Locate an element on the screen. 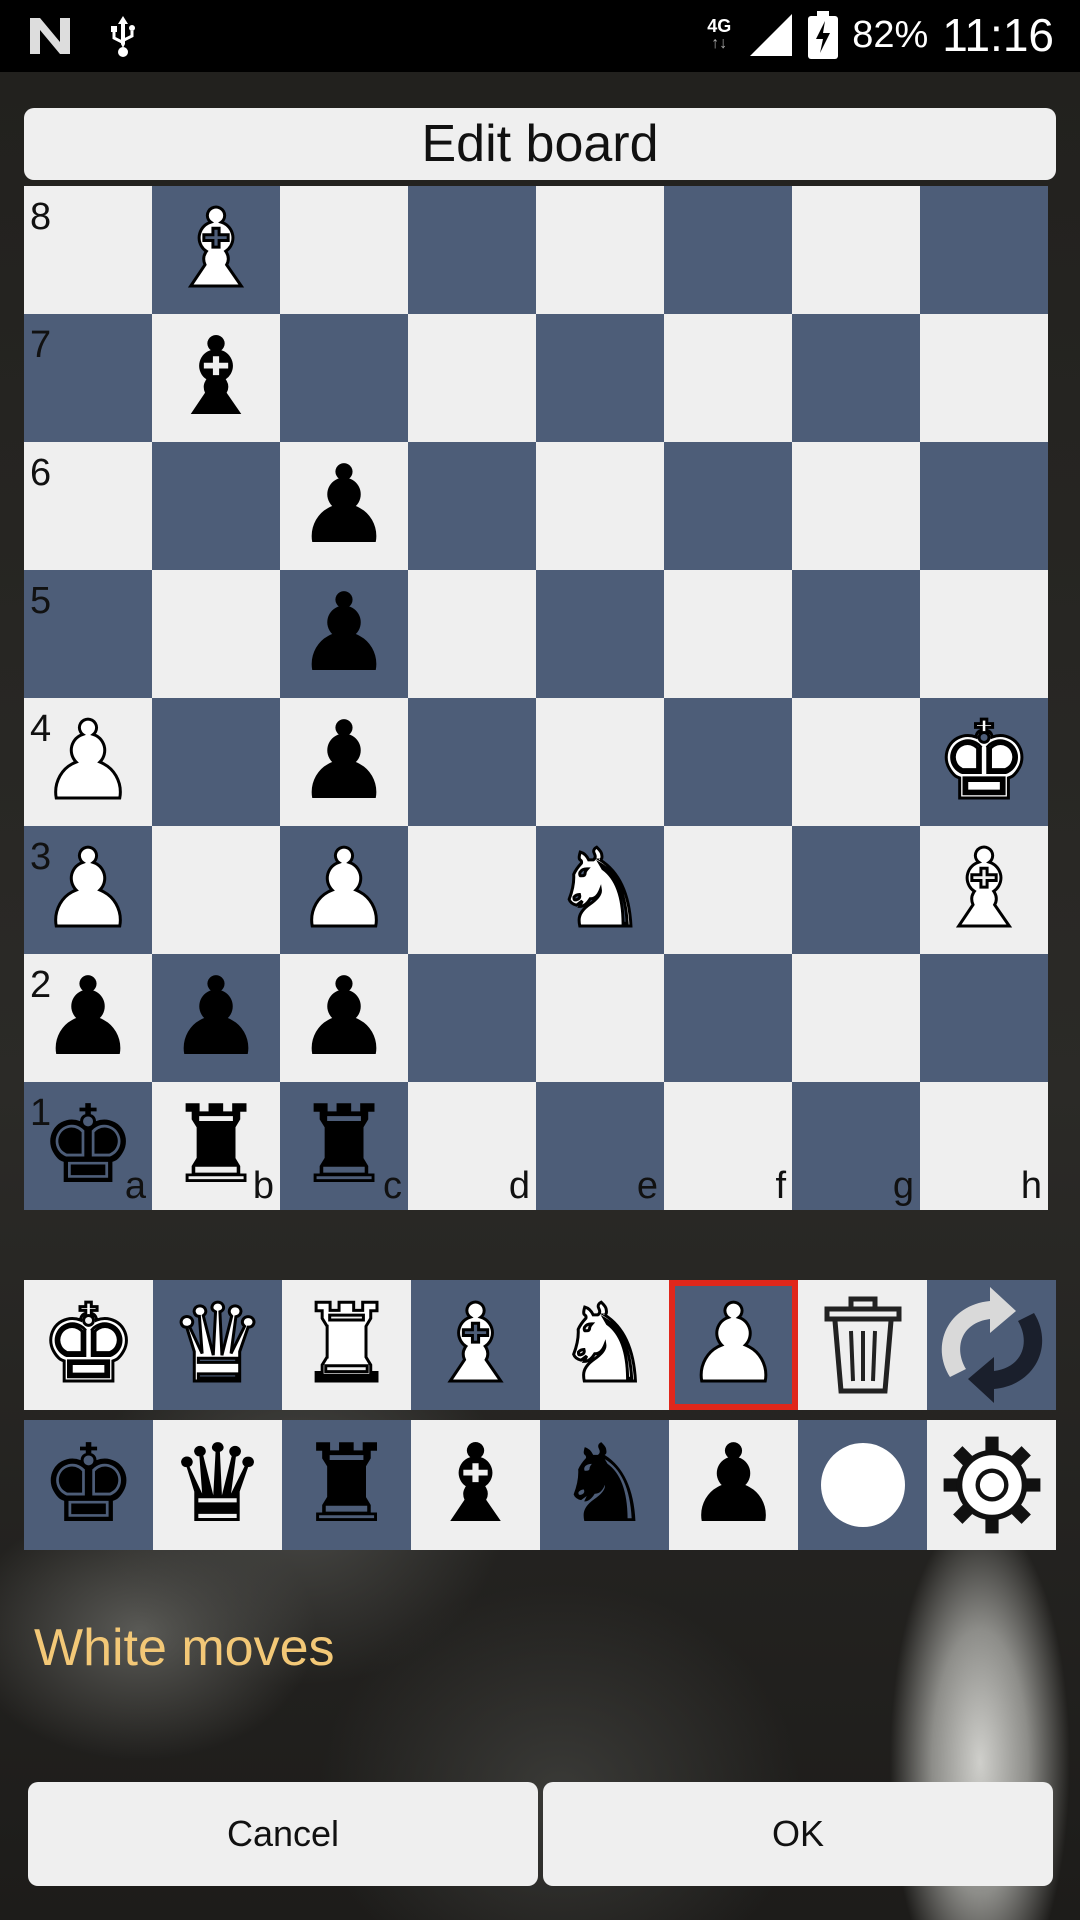 The width and height of the screenshot is (1080, 1920). square-c2: ♟ is located at coordinates (344, 1018).